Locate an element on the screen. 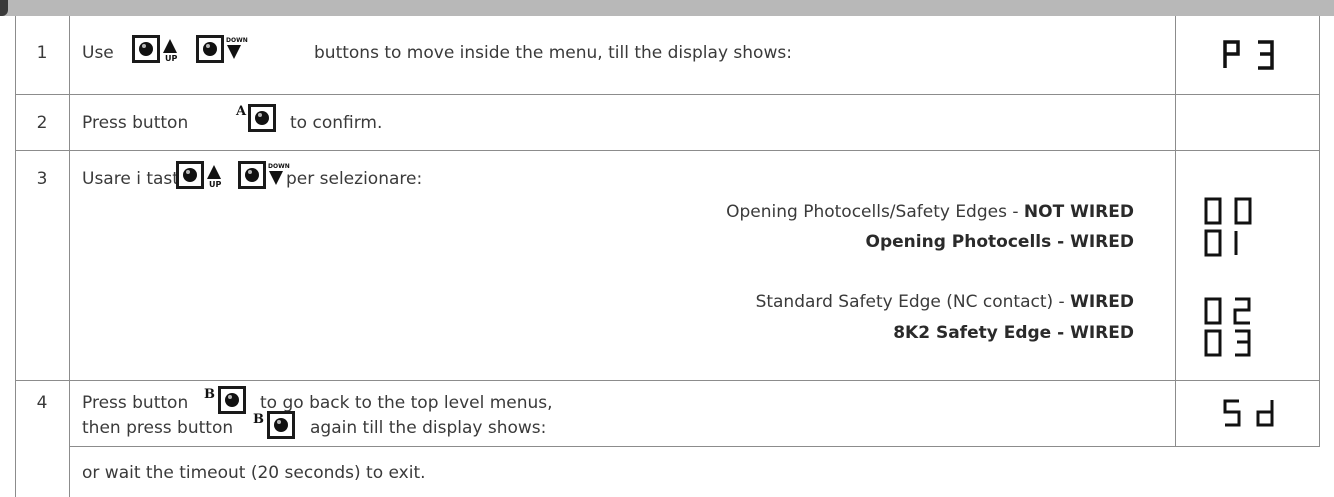 This screenshot has height=497, width=1334. step-text-prefix: then press button is located at coordinates (158, 428).